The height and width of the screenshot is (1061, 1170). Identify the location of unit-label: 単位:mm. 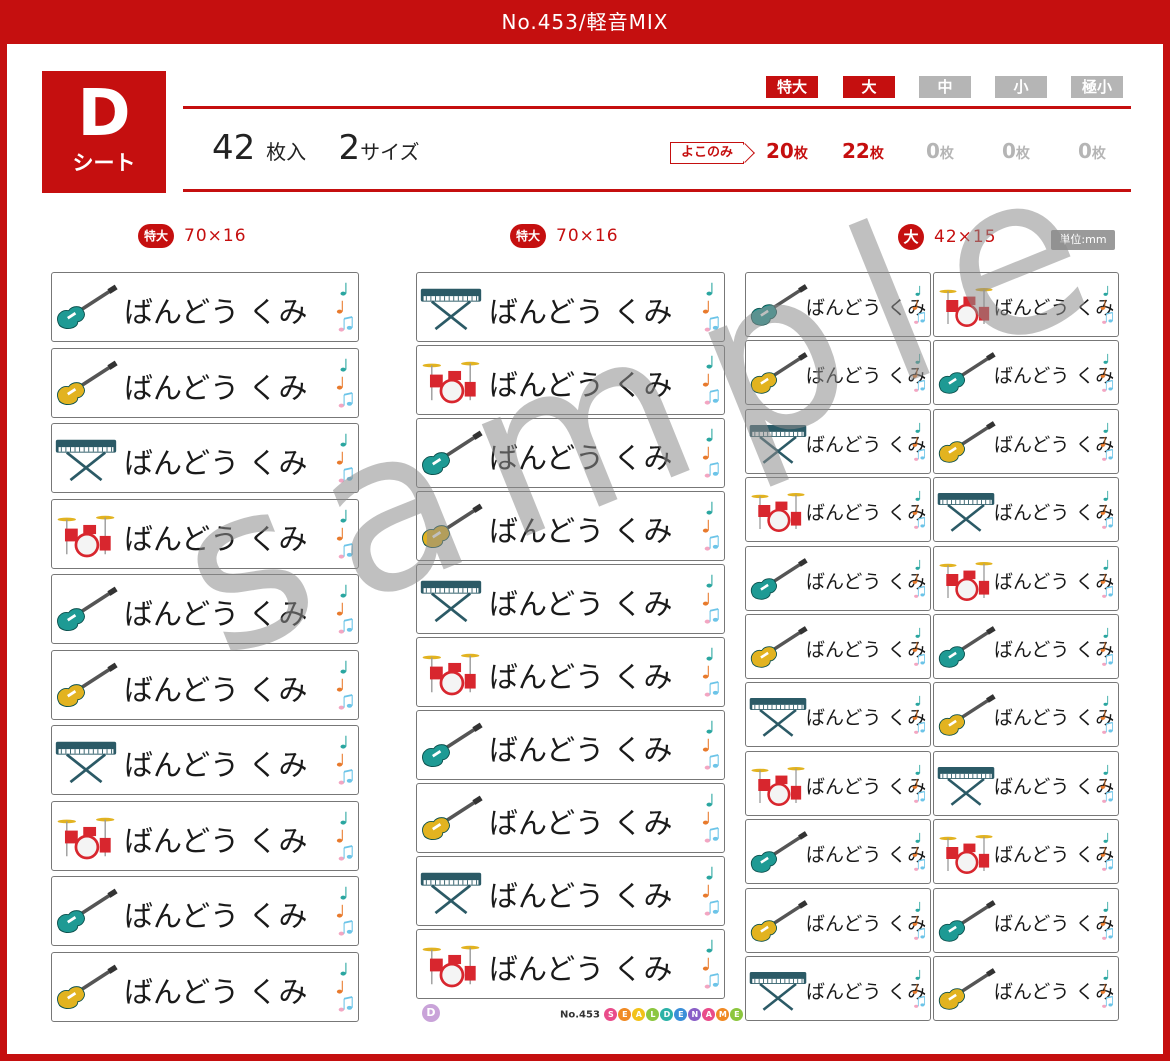
(1083, 240).